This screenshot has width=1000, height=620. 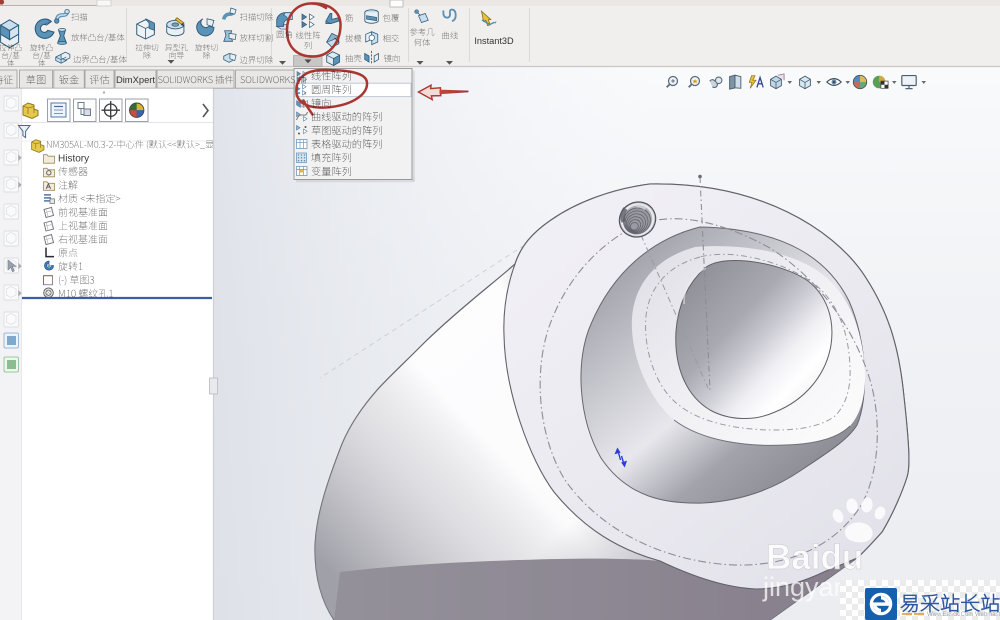 What do you see at coordinates (73, 159) in the screenshot?
I see `svg-text: History` at bounding box center [73, 159].